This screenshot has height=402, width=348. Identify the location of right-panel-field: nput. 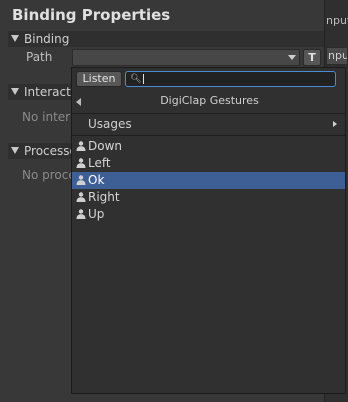
(337, 56).